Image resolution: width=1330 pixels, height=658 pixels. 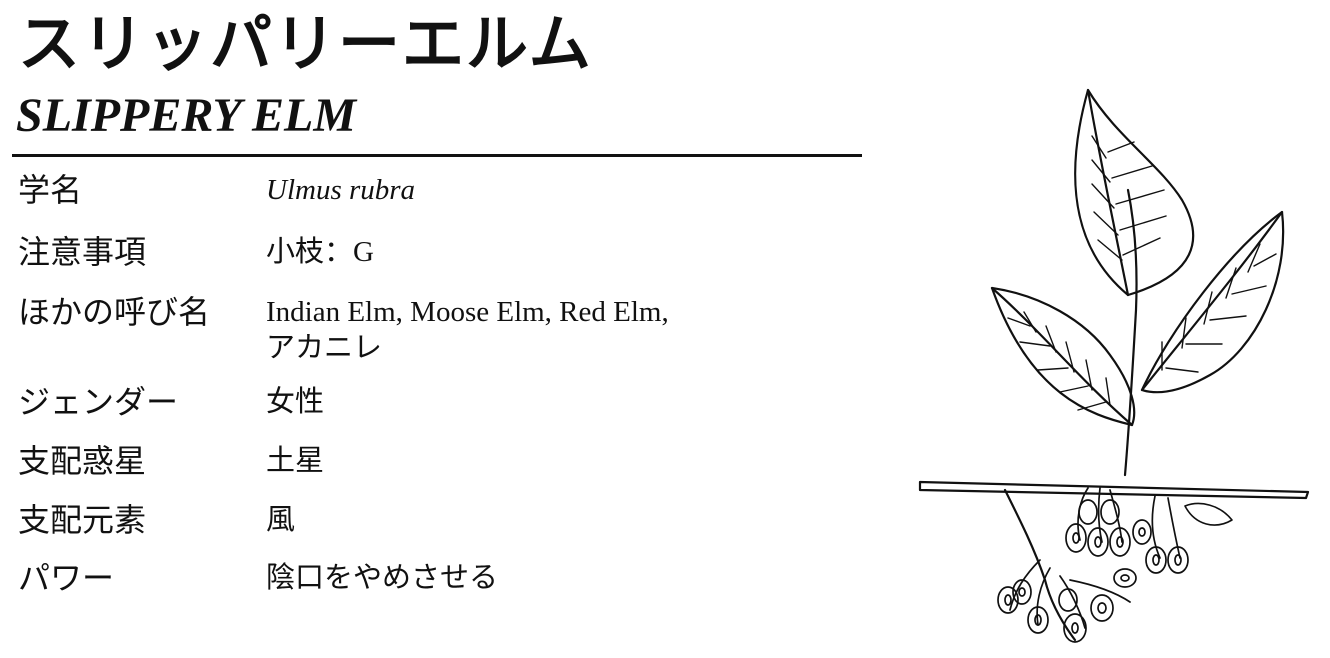 I want to click on seed-cluster-center, so click(x=1098, y=522).